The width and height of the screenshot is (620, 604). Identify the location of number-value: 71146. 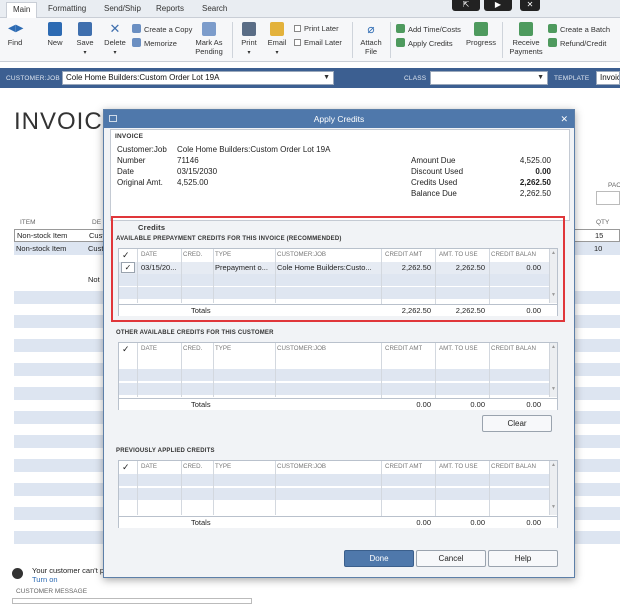
(188, 160).